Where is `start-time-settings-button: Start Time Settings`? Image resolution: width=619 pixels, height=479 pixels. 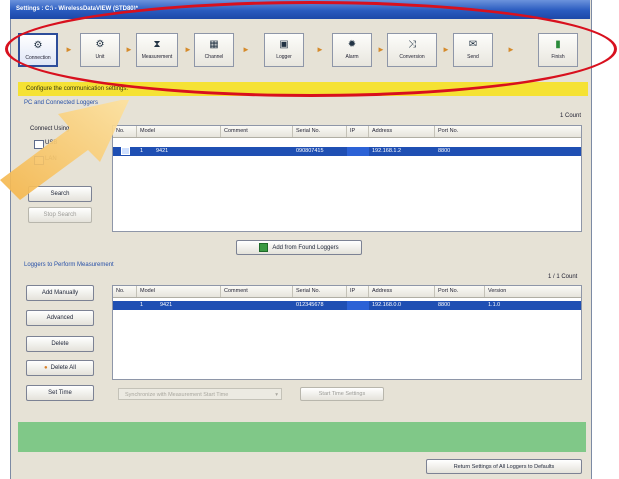
start-time-settings-button: Start Time Settings is located at coordinates (342, 394).